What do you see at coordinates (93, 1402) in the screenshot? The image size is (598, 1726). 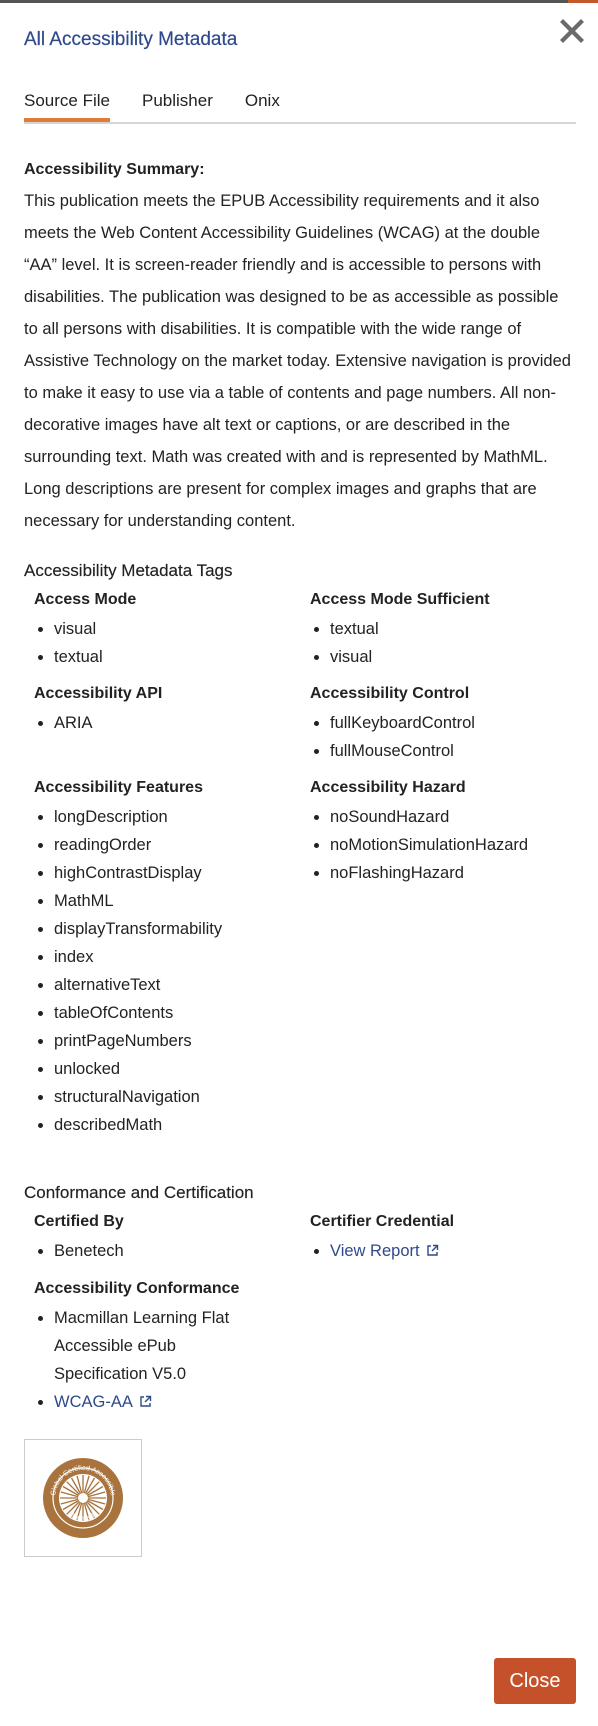 I see `wcag-aa-label: WCAG-AA` at bounding box center [93, 1402].